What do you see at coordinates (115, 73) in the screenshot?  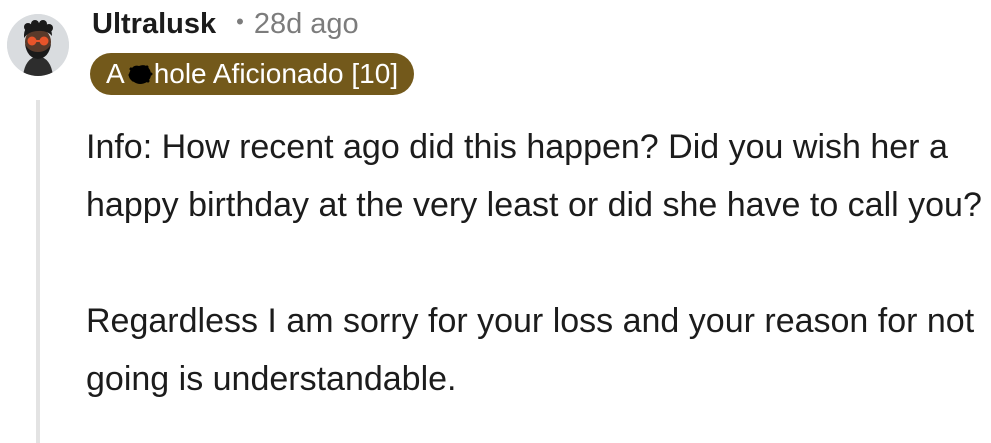 I see `flair-text-prefix: A` at bounding box center [115, 73].